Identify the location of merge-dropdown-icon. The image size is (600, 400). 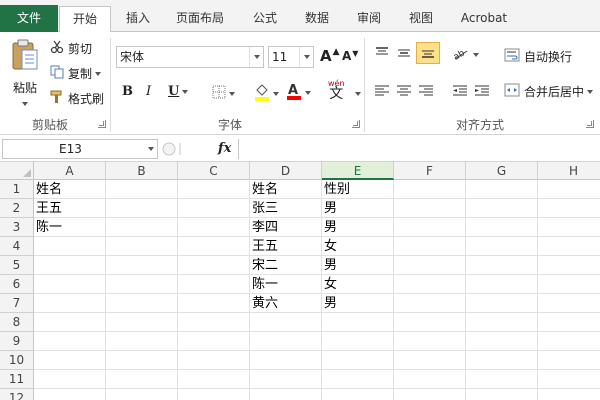
(590, 91).